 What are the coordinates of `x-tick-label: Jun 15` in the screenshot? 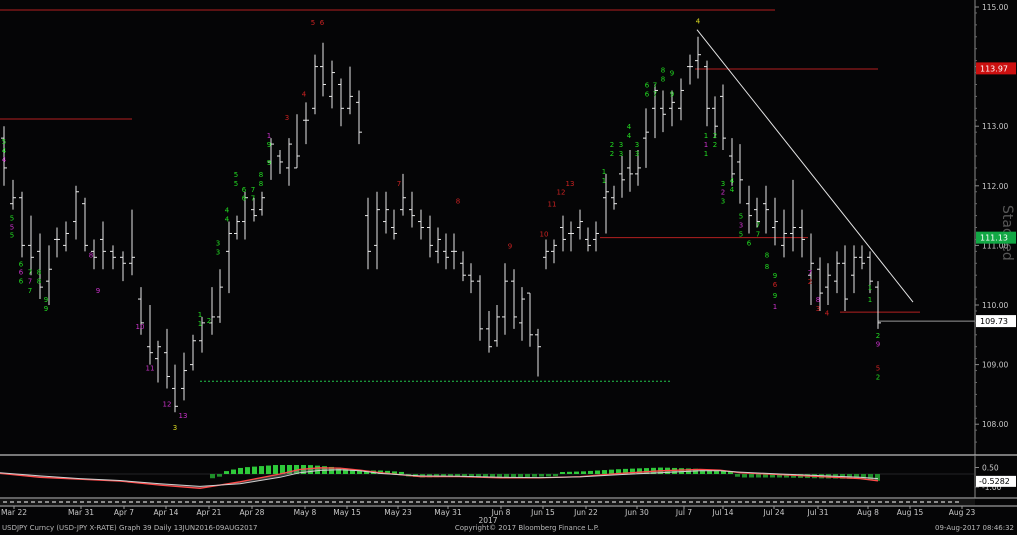 It's located at (542, 512).